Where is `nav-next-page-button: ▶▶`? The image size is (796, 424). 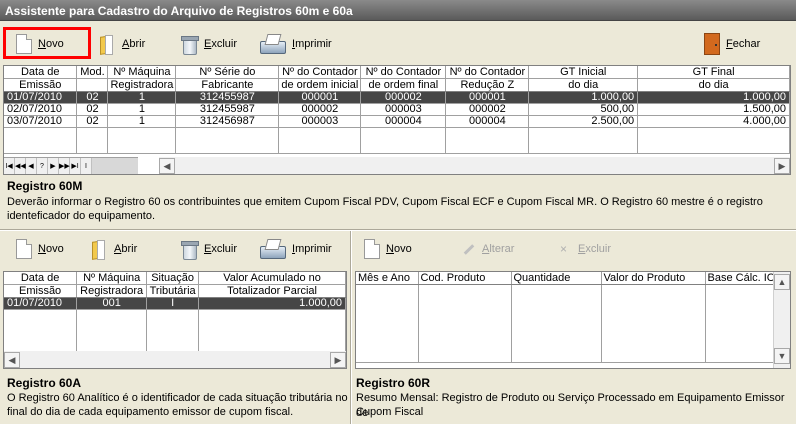
nav-next-page-button: ▶▶ is located at coordinates (64, 166).